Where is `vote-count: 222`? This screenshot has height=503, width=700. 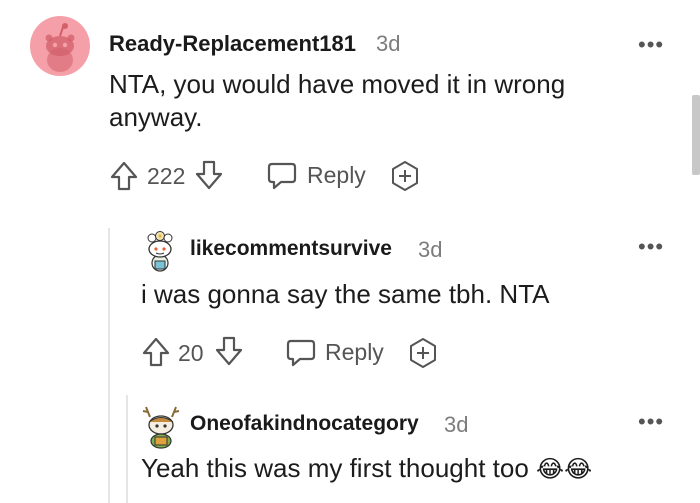
vote-count: 222 is located at coordinates (166, 176).